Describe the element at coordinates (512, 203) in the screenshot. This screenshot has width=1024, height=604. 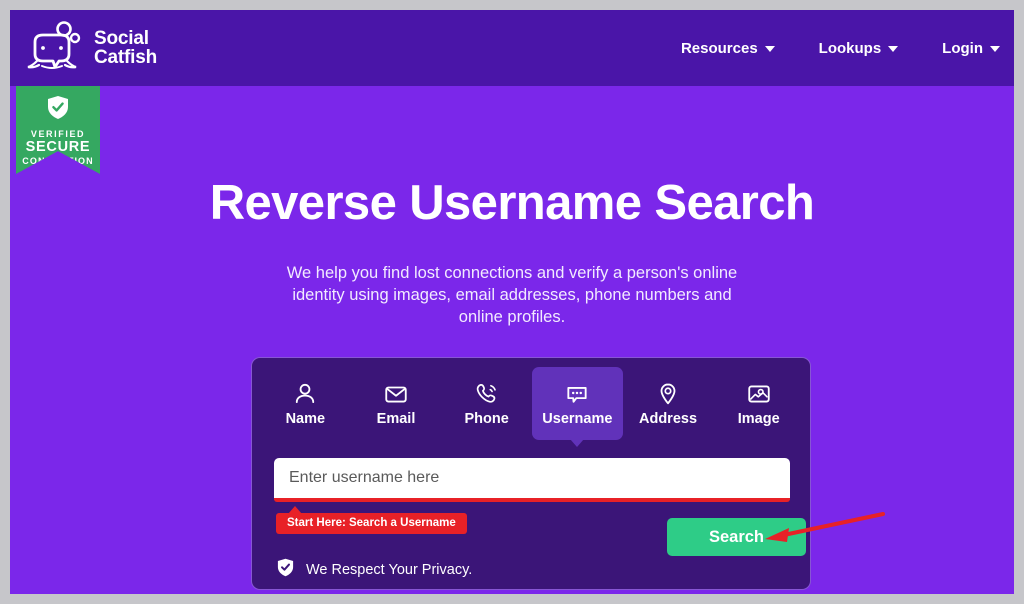
I see `page-title: Reverse Username Search` at that location.